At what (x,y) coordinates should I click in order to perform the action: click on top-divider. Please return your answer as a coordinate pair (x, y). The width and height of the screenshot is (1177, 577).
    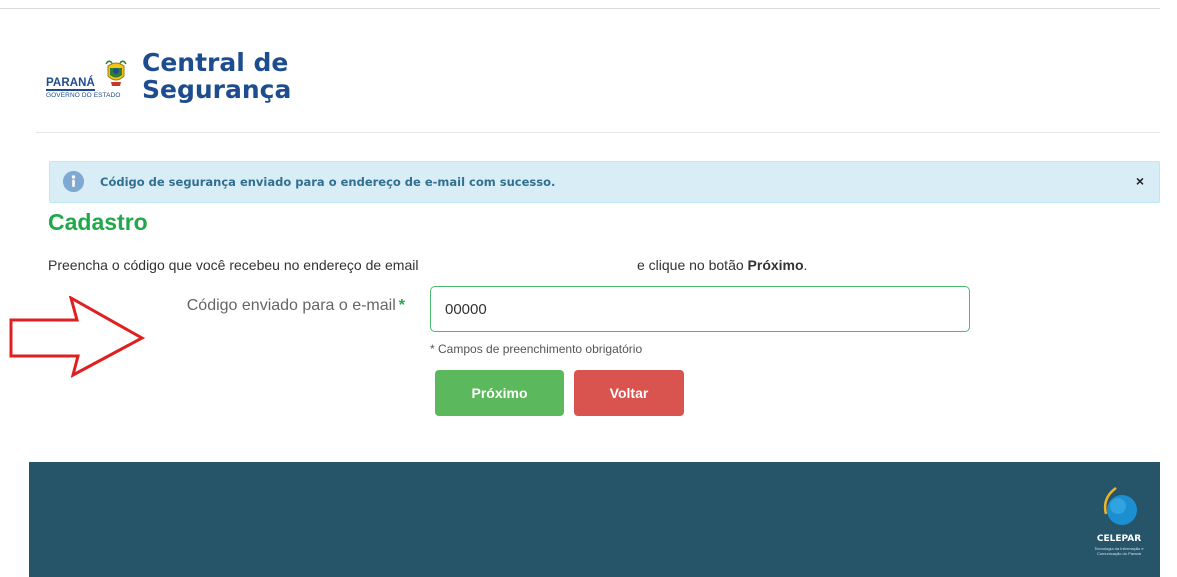
    Looking at the image, I should click on (580, 8).